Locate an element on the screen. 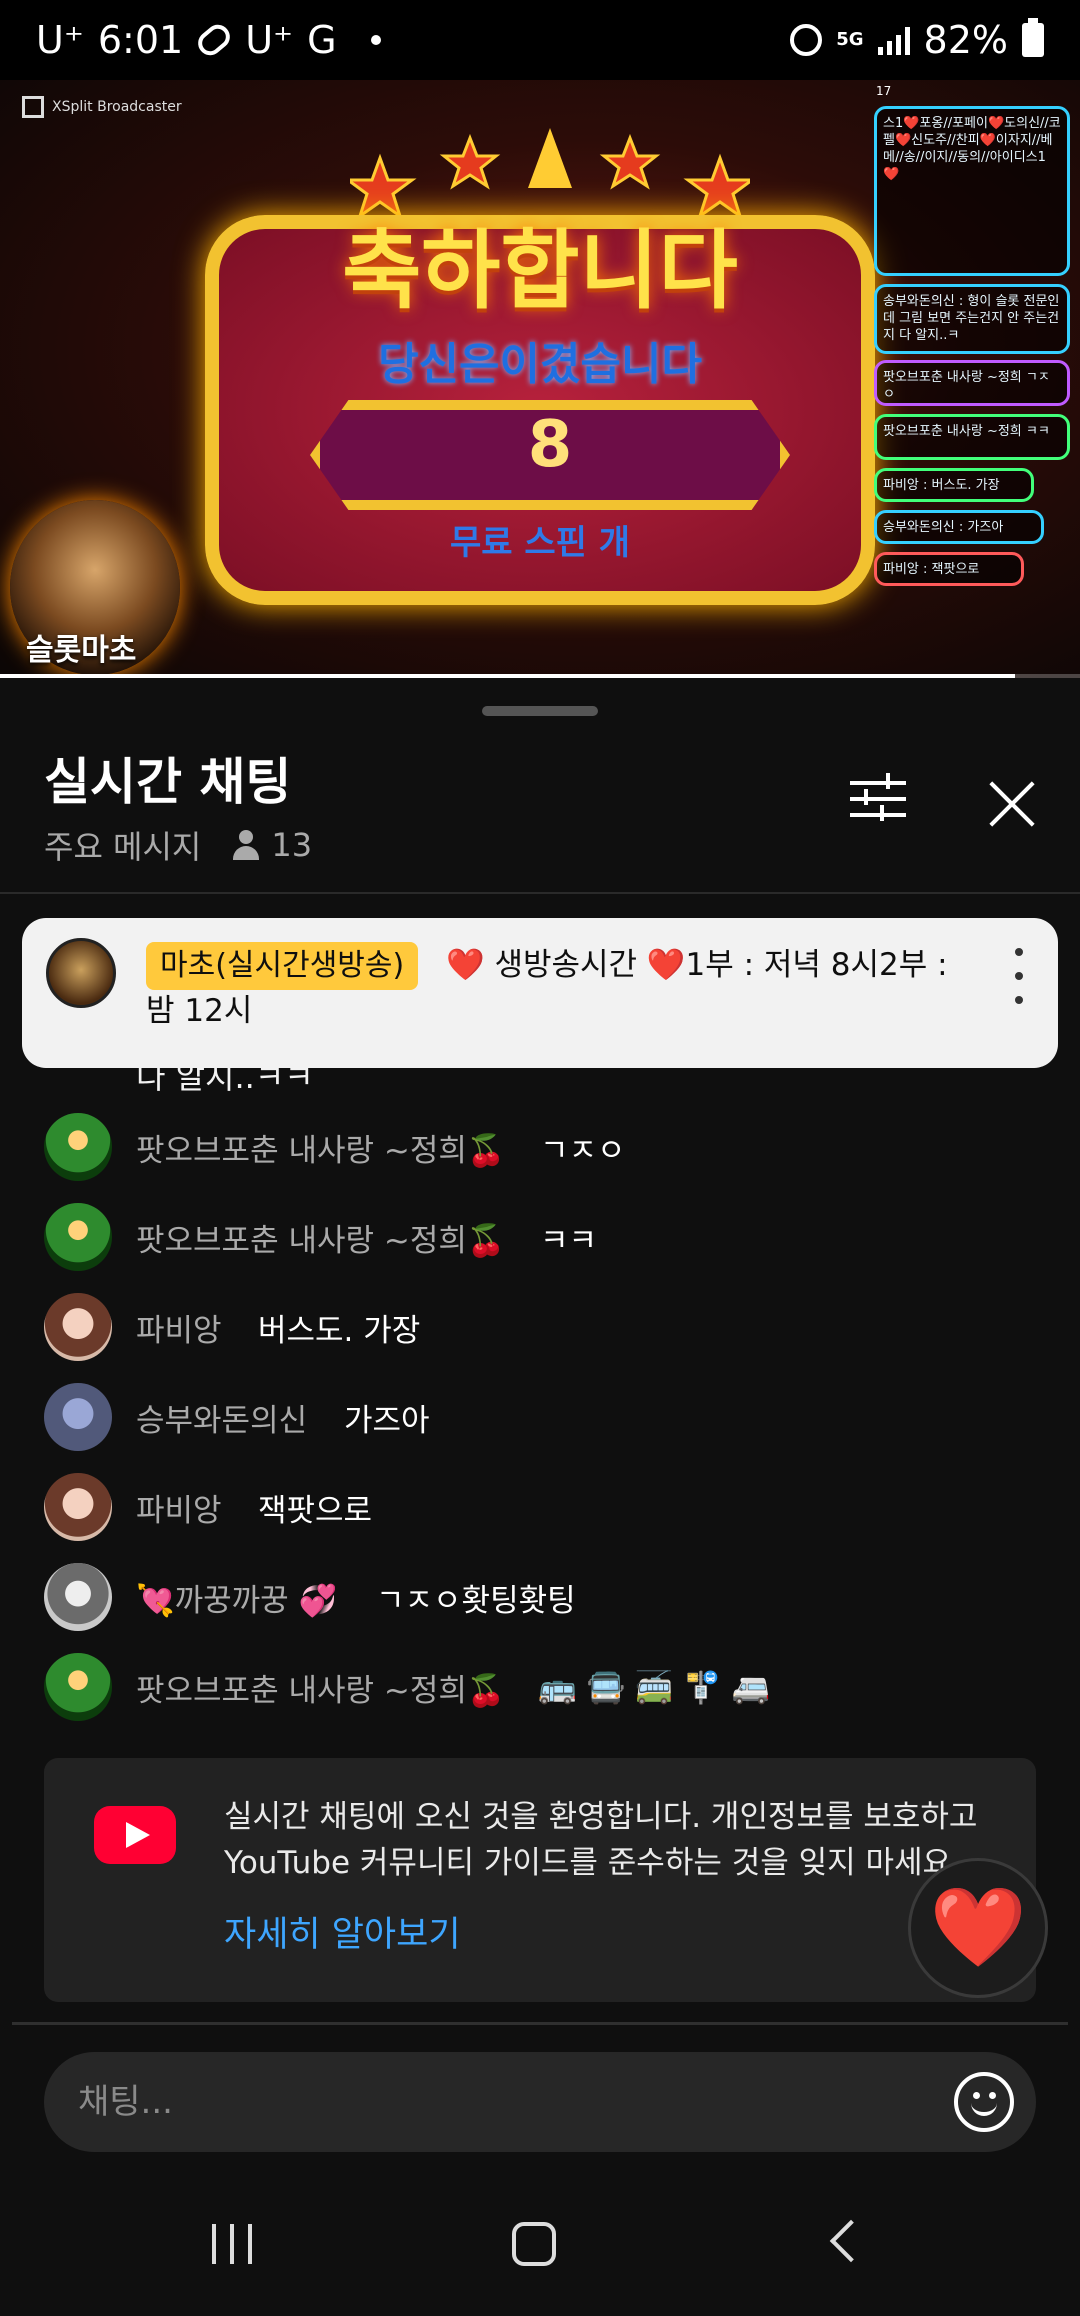 This screenshot has width=1080, height=2316. message-text: 가즈아 is located at coordinates (387, 1420).